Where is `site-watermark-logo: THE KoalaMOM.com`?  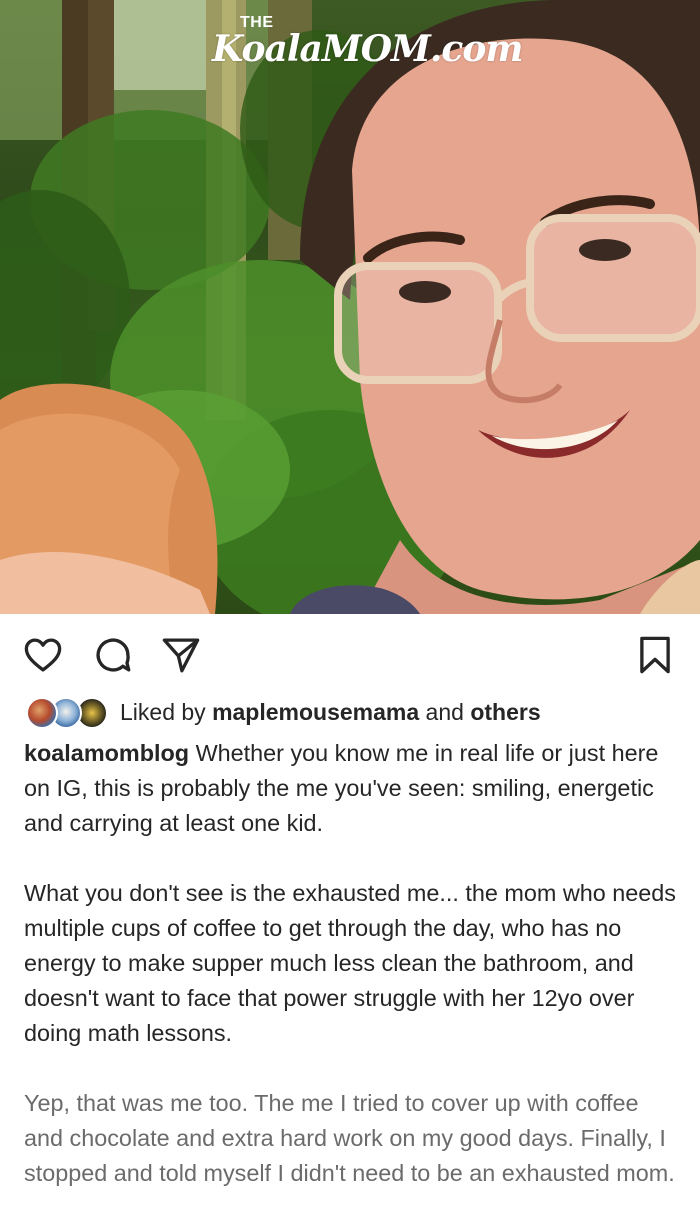 site-watermark-logo: THE KoalaMOM.com is located at coordinates (364, 42).